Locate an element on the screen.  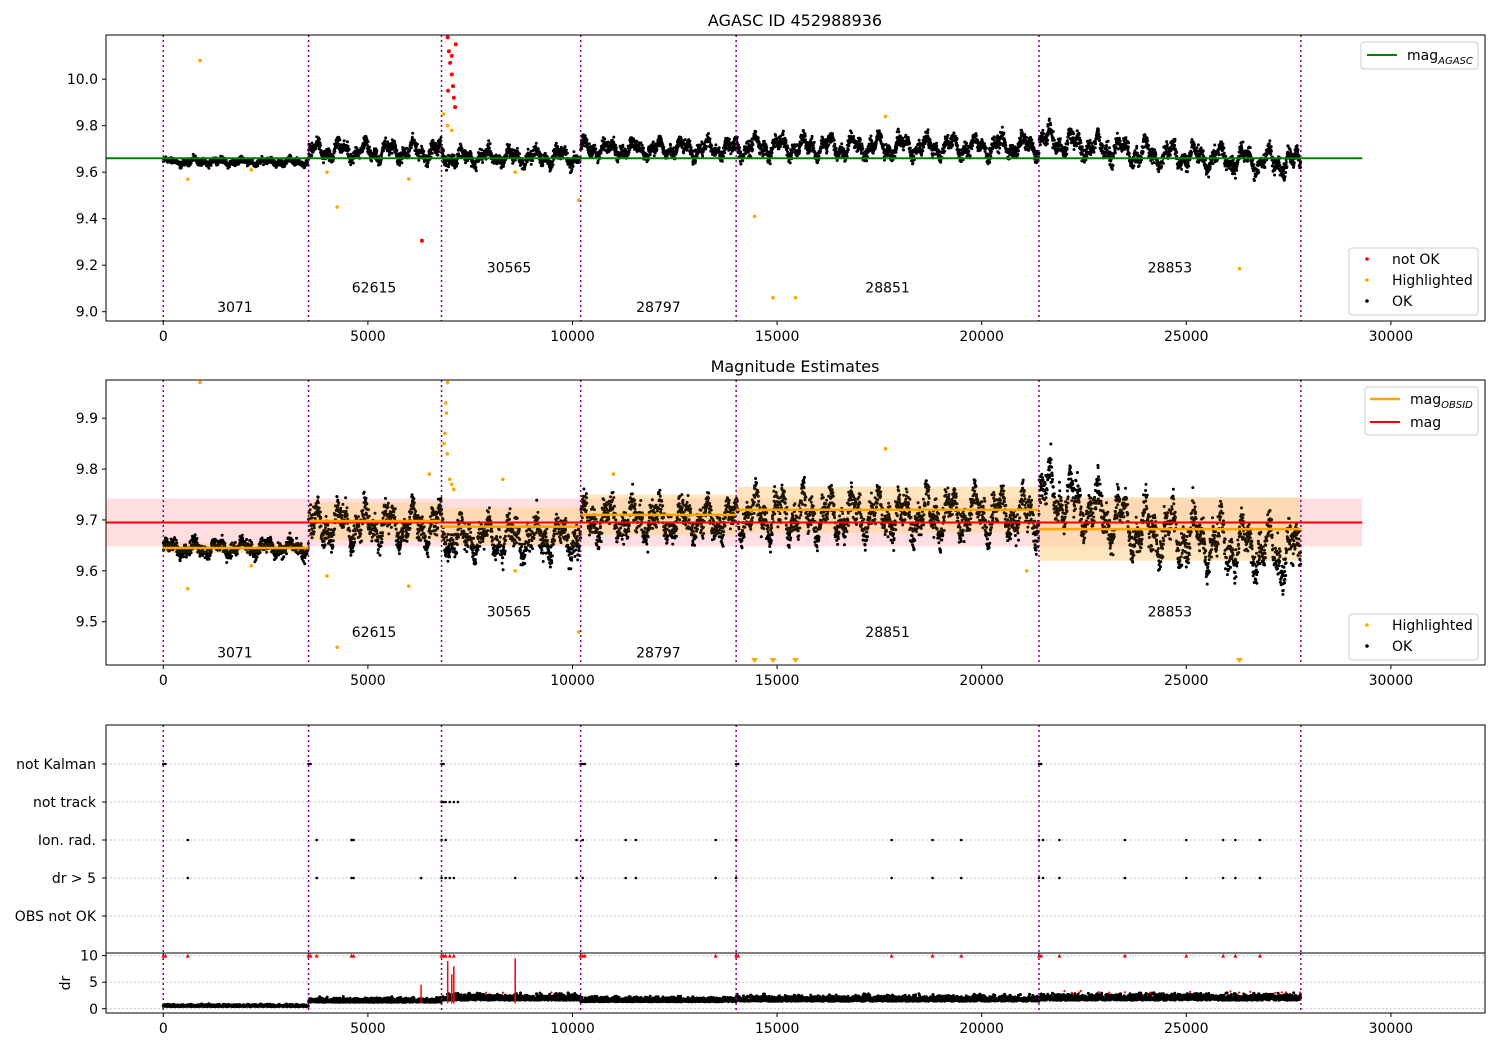
y-tick-label: 9.6 is located at coordinates (87, 572).